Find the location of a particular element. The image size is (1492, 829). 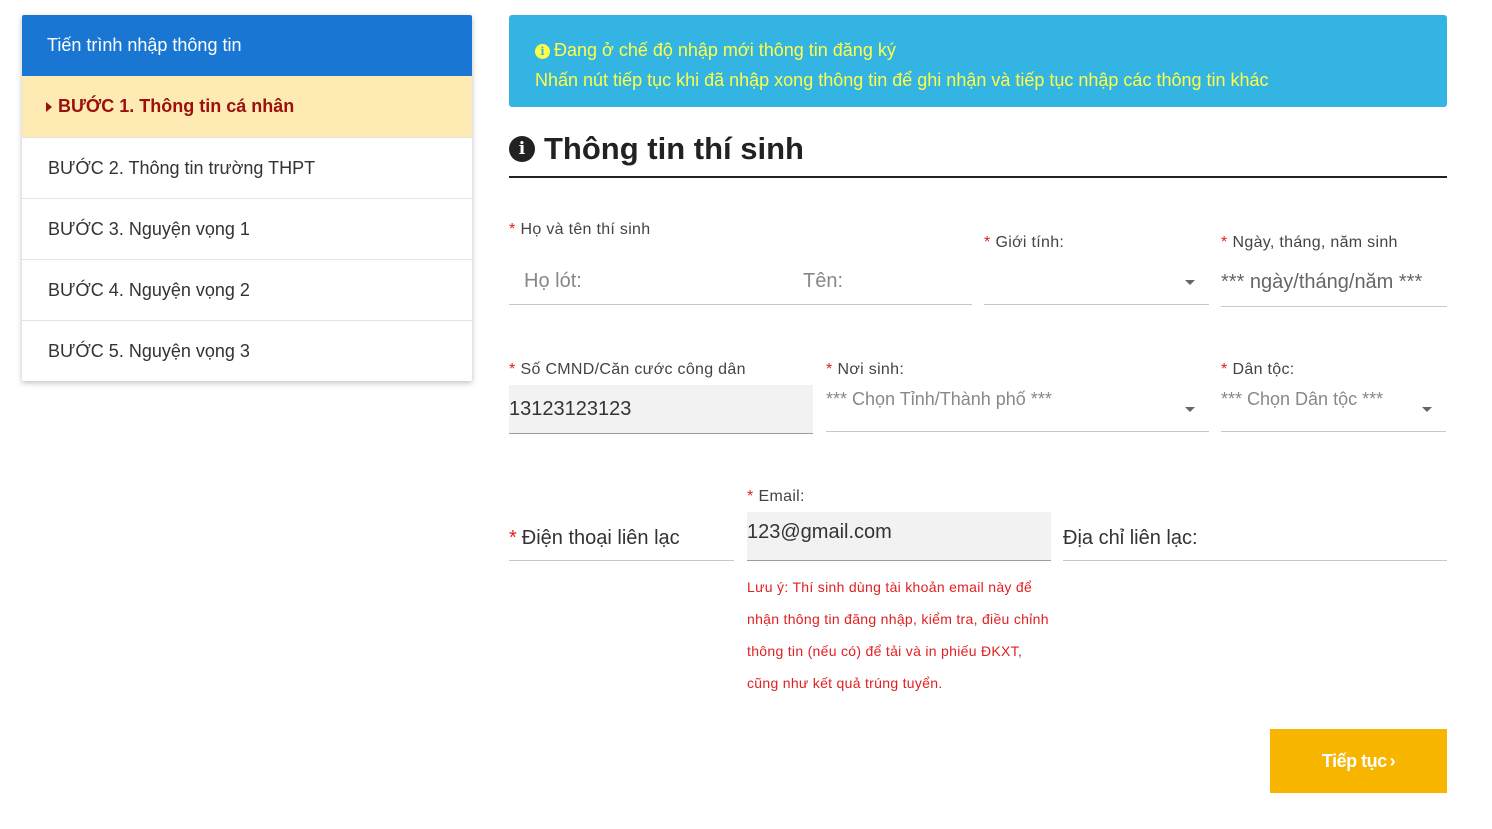

gender-label: * Giới tính: is located at coordinates (1024, 243).